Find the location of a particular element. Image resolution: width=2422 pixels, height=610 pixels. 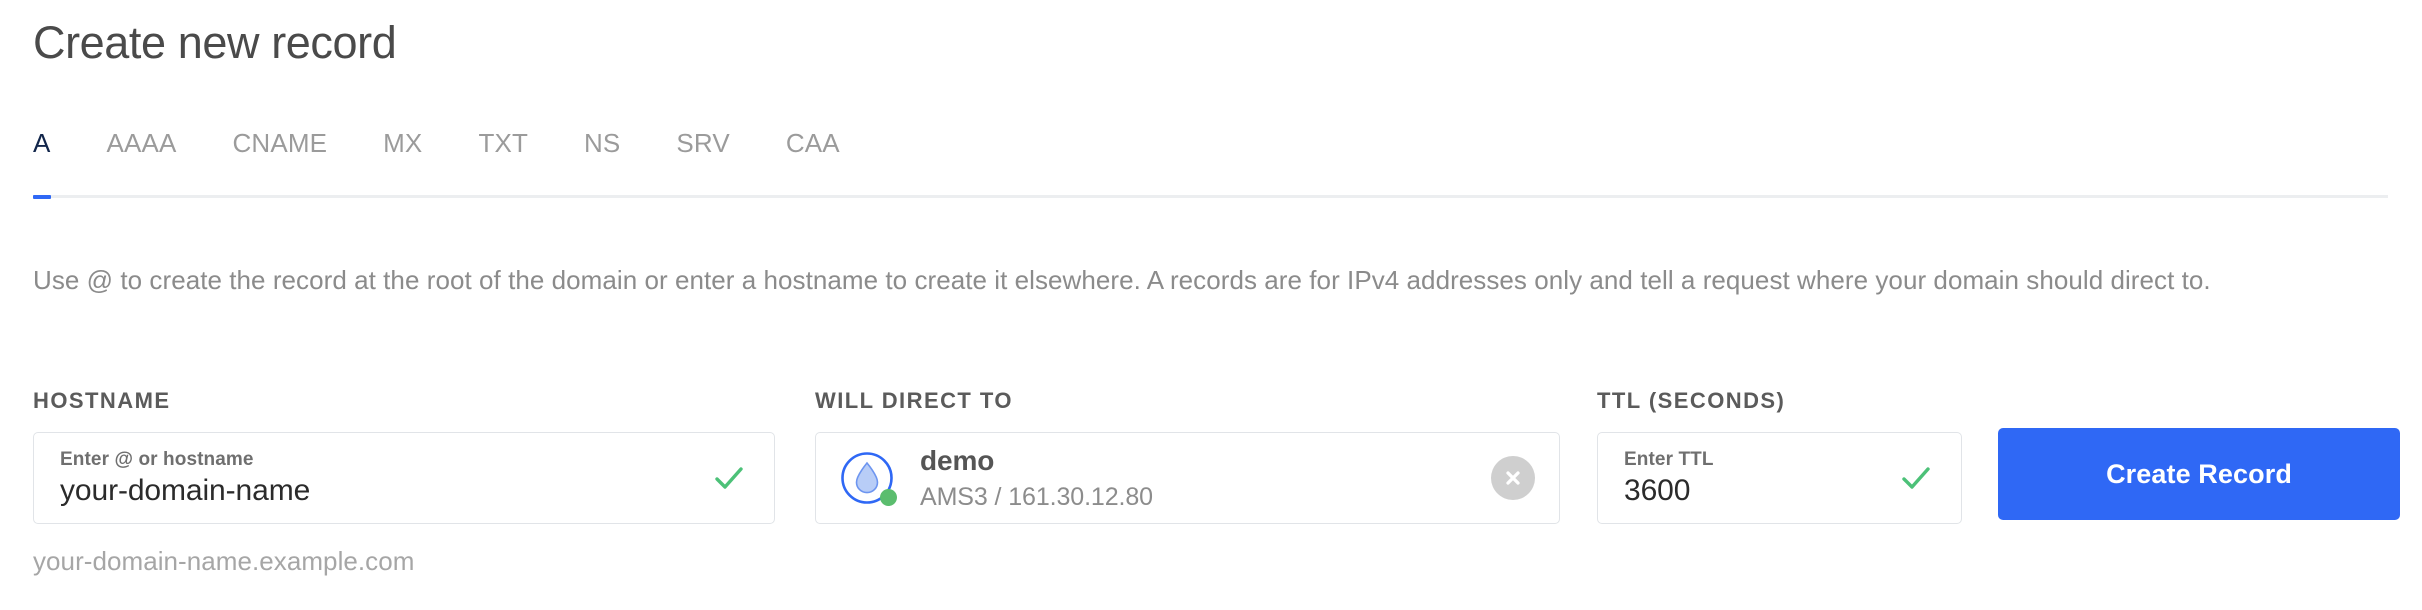

tab-srv: SRV is located at coordinates (702, 163).